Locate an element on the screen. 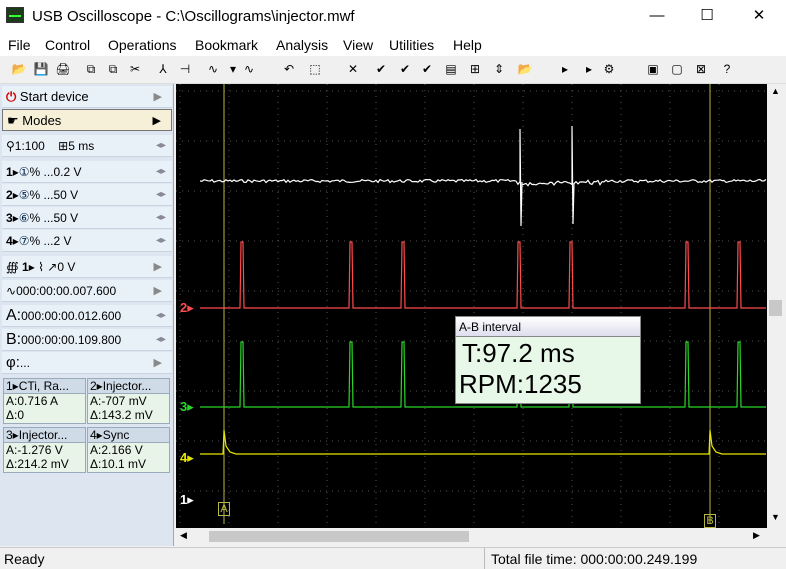  horizontal-scroll-thumb is located at coordinates (339, 536).